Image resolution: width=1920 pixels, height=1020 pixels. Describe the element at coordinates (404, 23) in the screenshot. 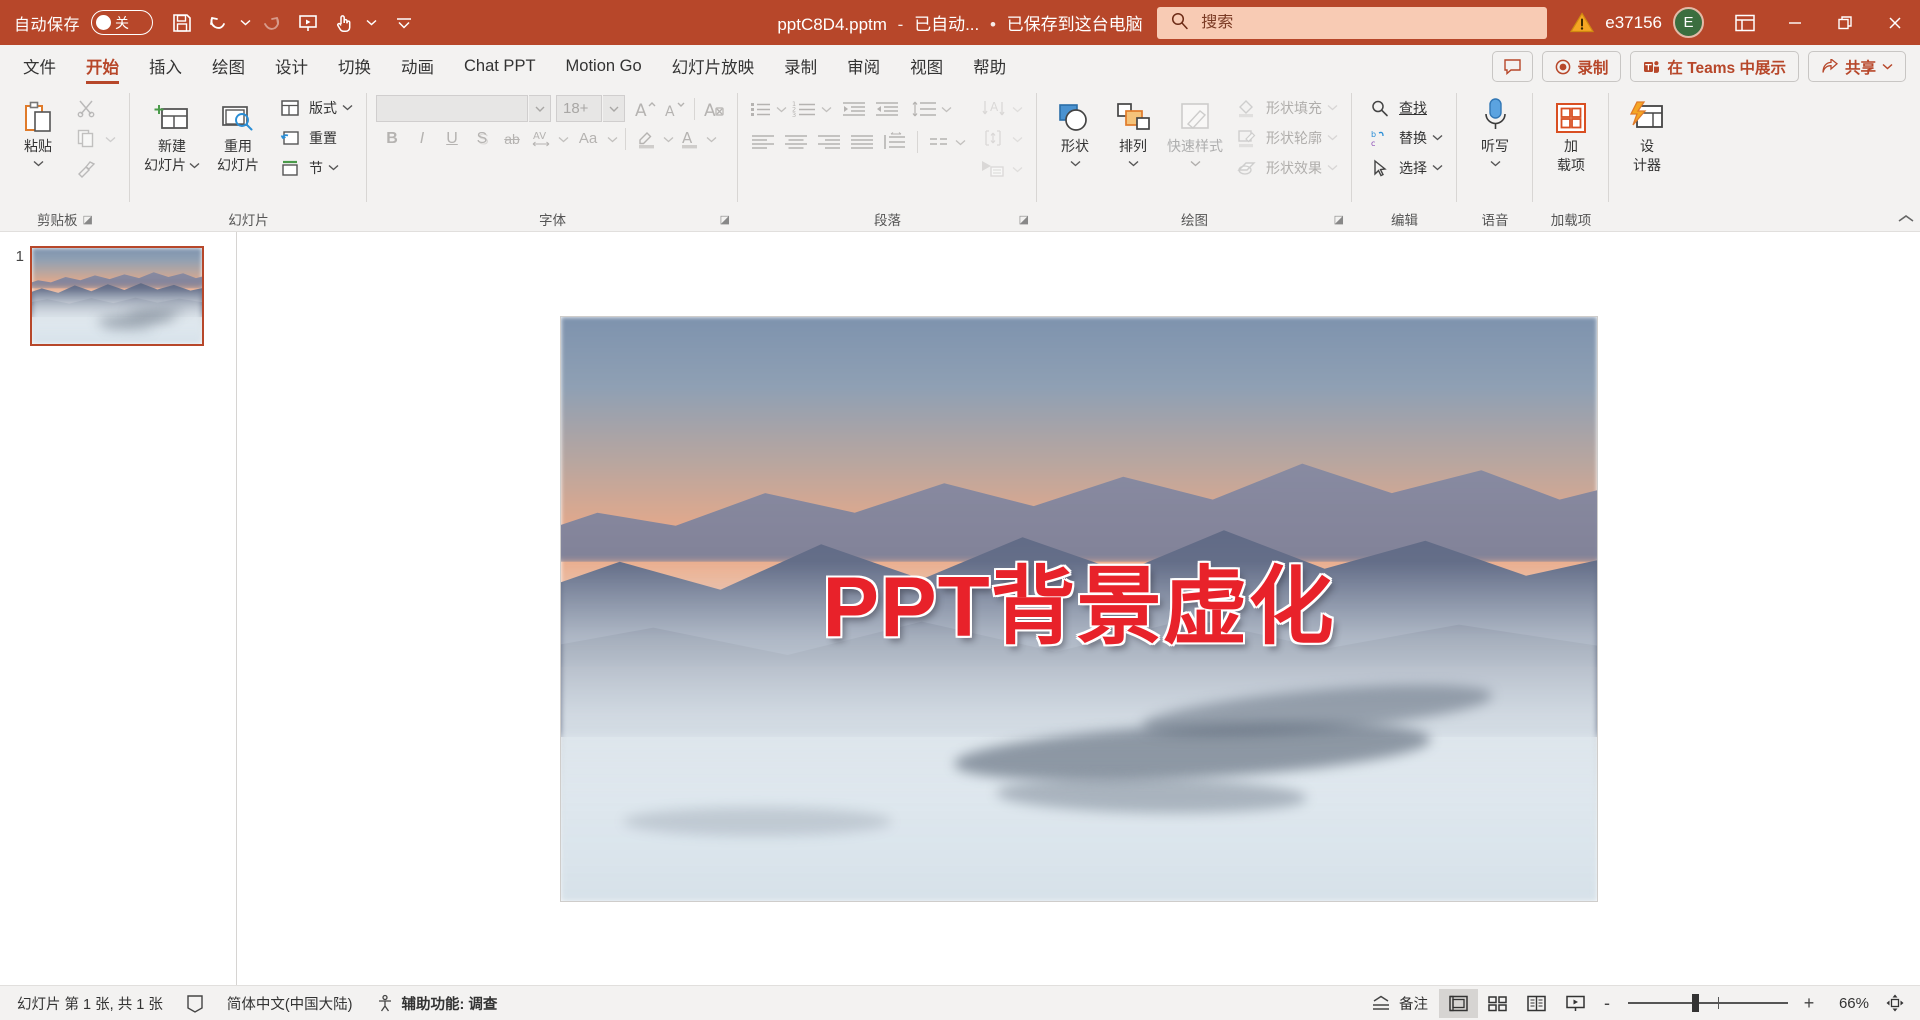

I see `customize-qat-icon` at that location.